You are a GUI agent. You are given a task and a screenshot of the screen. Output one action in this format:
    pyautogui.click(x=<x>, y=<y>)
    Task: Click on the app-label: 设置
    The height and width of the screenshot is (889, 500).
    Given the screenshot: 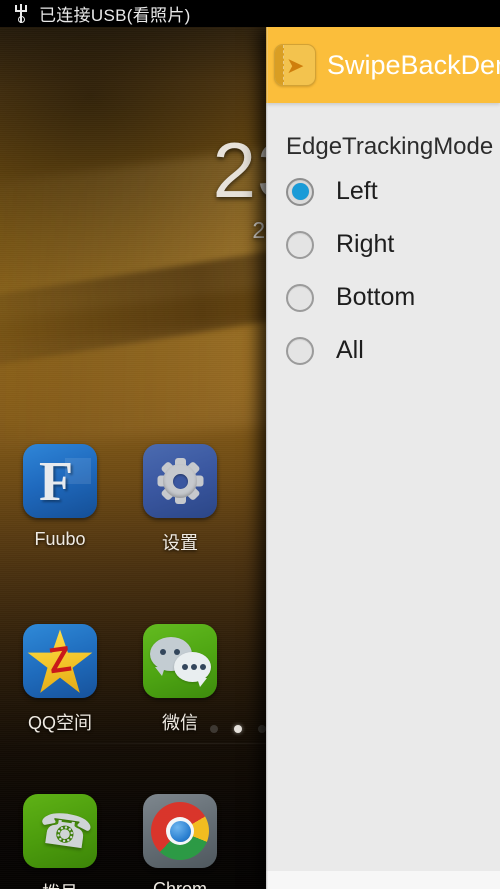 What is the action you would take?
    pyautogui.click(x=180, y=543)
    